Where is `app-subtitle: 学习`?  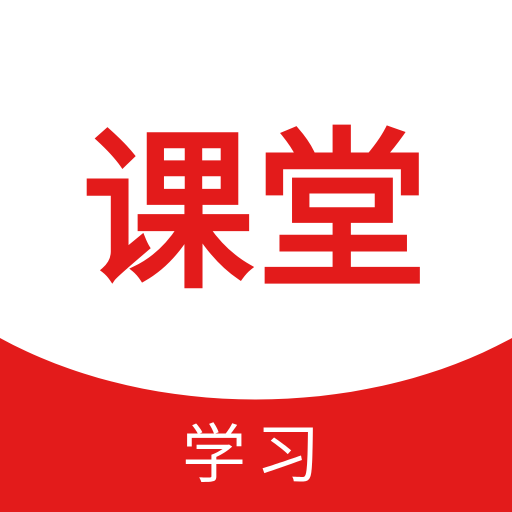 app-subtitle: 学习 is located at coordinates (256, 456).